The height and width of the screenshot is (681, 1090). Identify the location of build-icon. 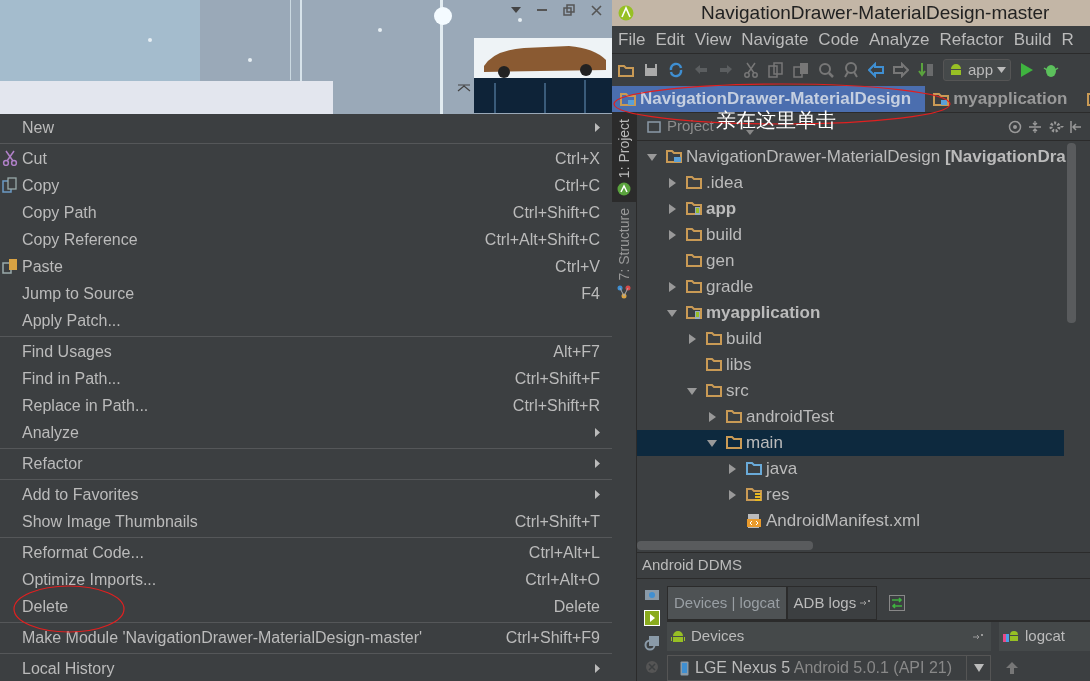
(926, 70).